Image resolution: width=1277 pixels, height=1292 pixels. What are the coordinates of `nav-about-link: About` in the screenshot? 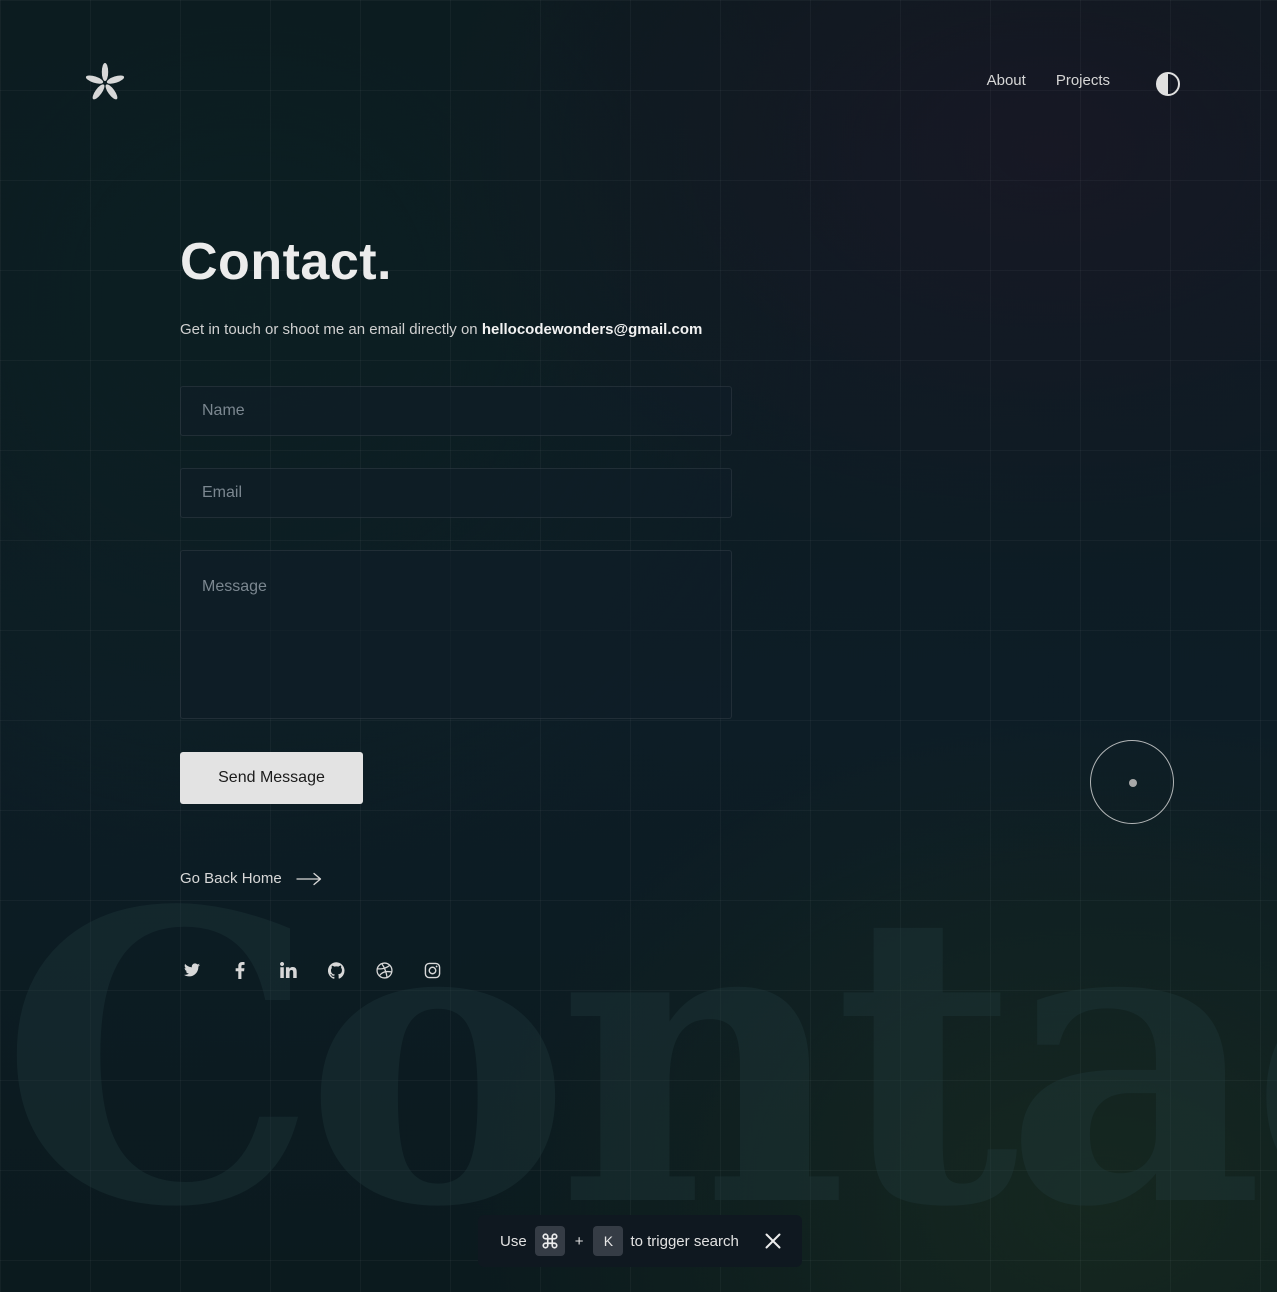 It's located at (1006, 80).